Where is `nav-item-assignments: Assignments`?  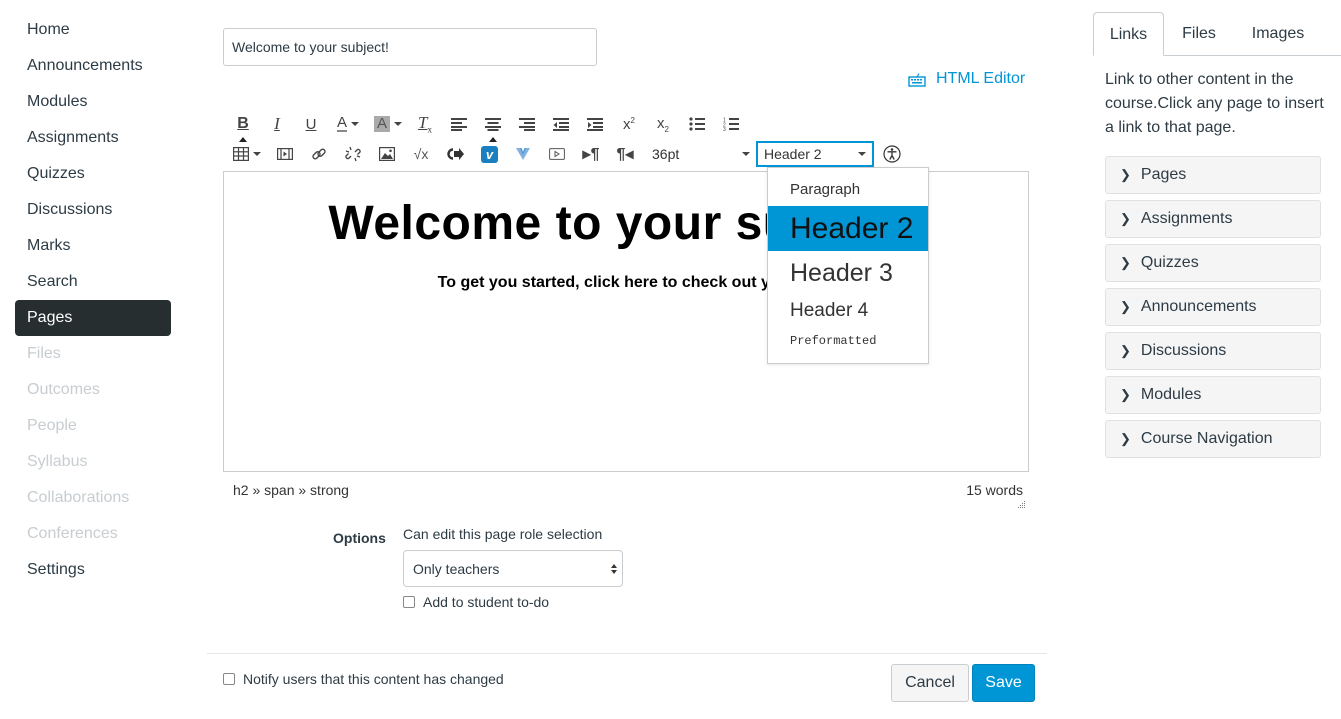
nav-item-assignments: Assignments is located at coordinates (93, 138).